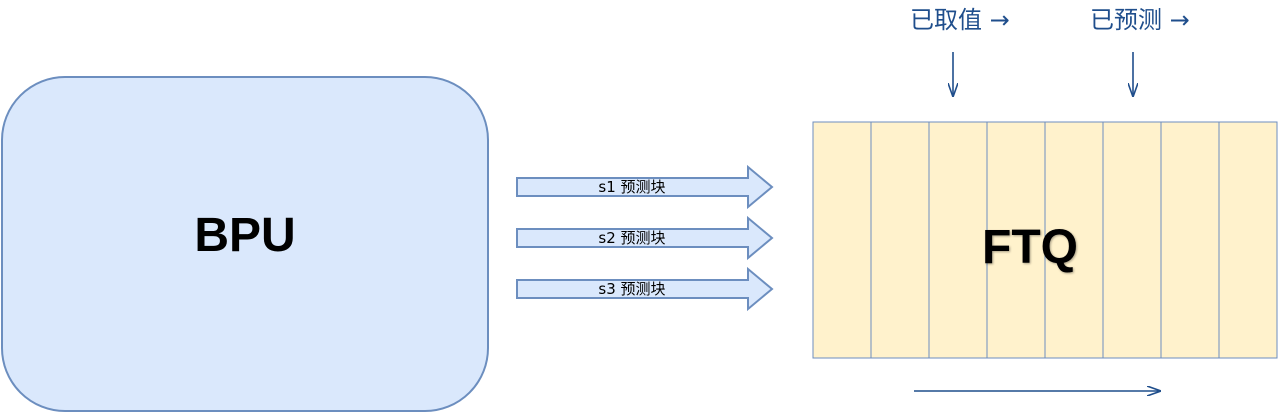 The width and height of the screenshot is (1280, 416). Describe the element at coordinates (1140, 20) in the screenshot. I see `predicted-pointer-label: 已预测 →` at that location.